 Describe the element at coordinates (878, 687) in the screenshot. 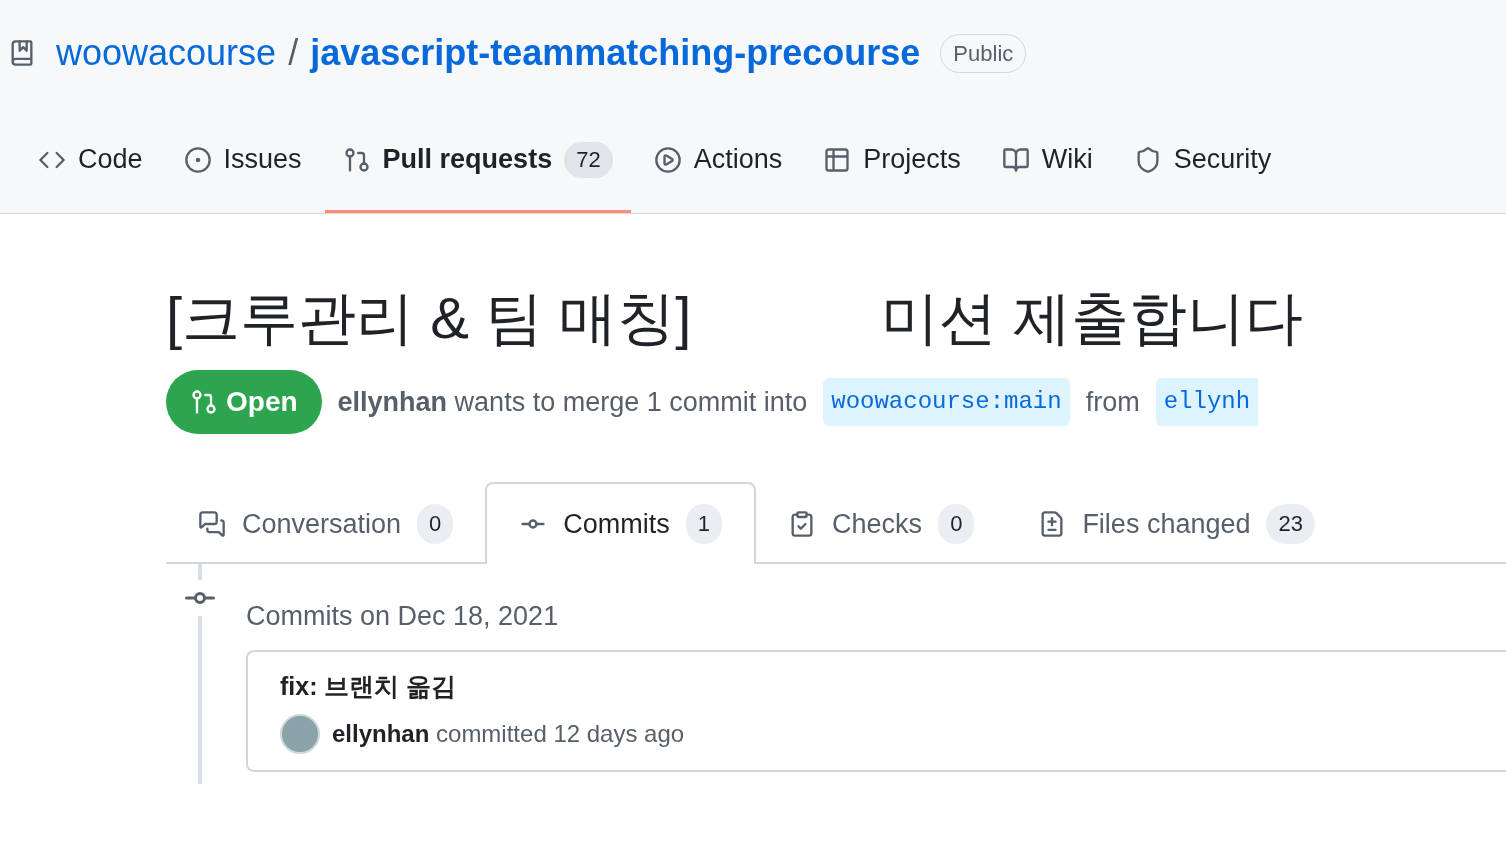

I see `commit-message: fix: 브랜치 옮김` at that location.